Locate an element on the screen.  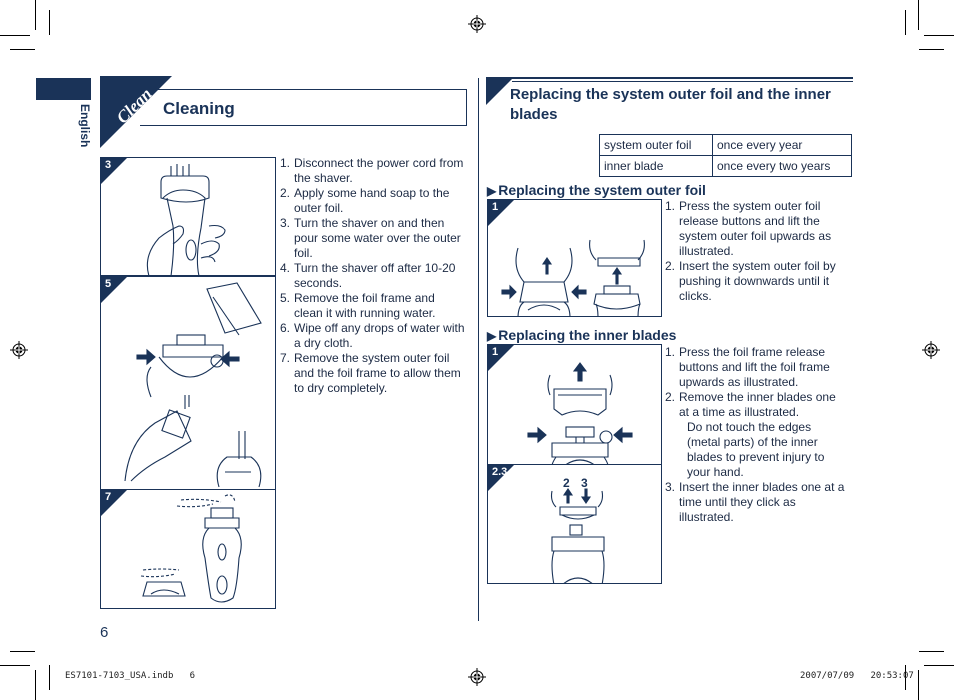
page-number: 6 is located at coordinates (104, 632).